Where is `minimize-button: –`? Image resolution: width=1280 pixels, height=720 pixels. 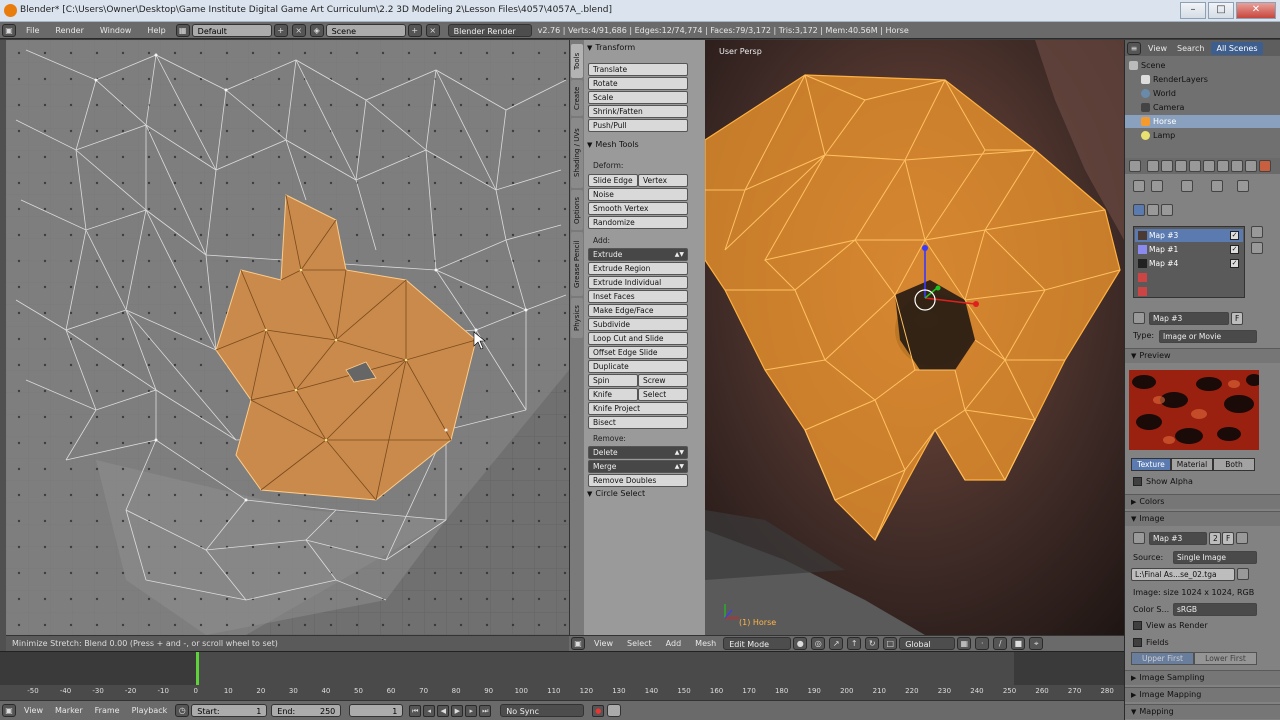 minimize-button: – is located at coordinates (1193, 10).